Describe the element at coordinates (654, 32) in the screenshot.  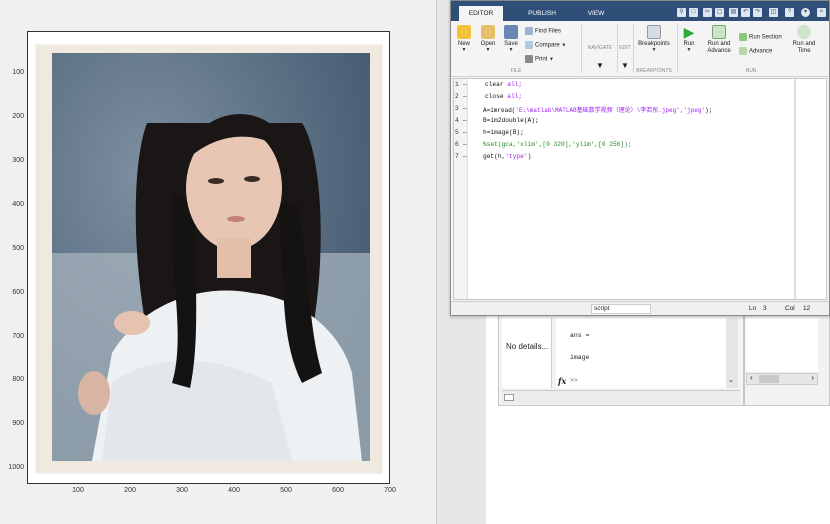
I see `breakpoints-icon` at that location.